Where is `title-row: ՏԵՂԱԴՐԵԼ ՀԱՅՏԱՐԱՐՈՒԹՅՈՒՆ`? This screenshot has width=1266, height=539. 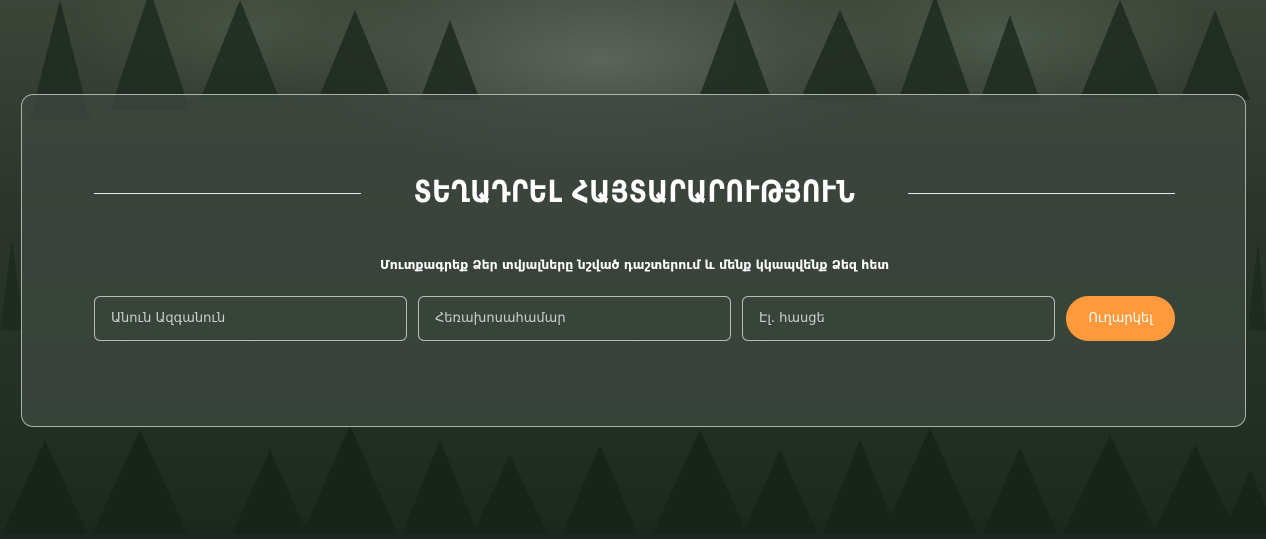
title-row: ՏԵՂԱԴՐԵԼ ՀԱՅՏԱՐԱՐՈՒԹՅՈՒՆ is located at coordinates (634, 194).